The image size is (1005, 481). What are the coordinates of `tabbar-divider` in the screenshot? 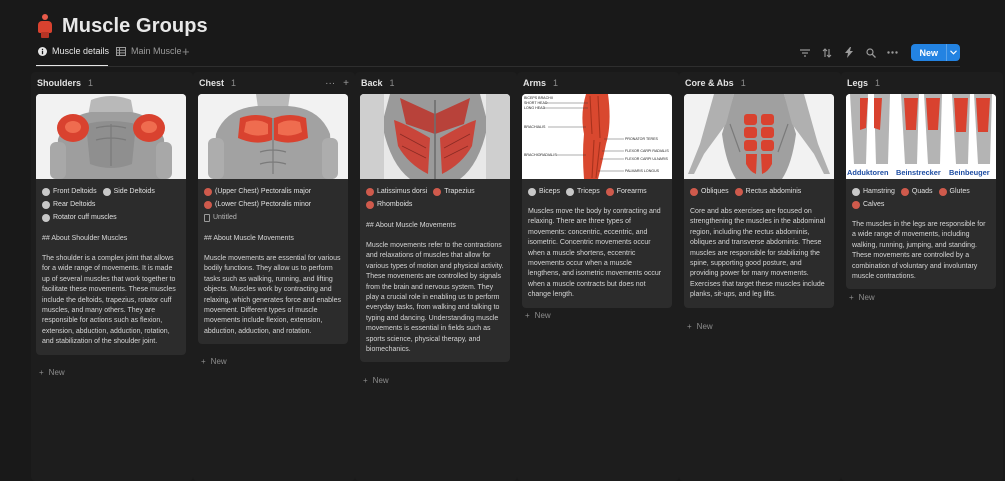 It's located at (498, 66).